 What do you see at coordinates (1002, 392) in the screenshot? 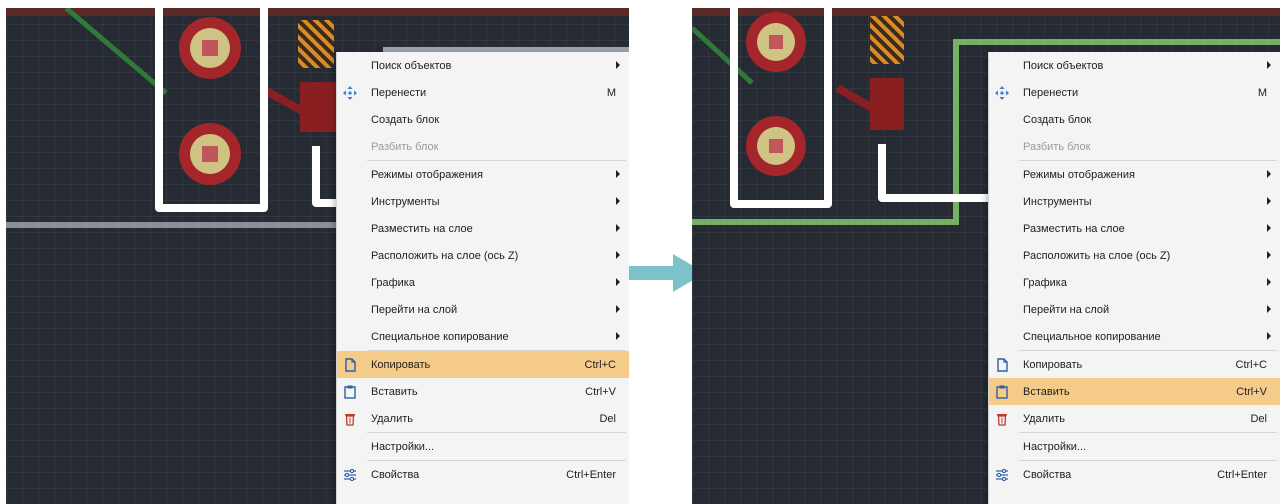
I see `paste-icon` at bounding box center [1002, 392].